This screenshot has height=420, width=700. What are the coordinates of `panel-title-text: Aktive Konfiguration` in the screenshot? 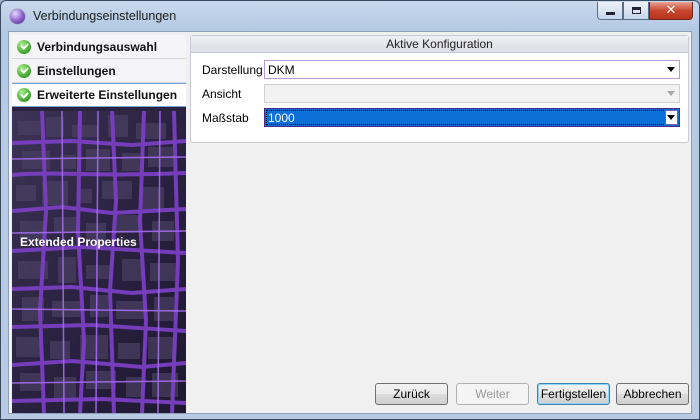 It's located at (439, 44).